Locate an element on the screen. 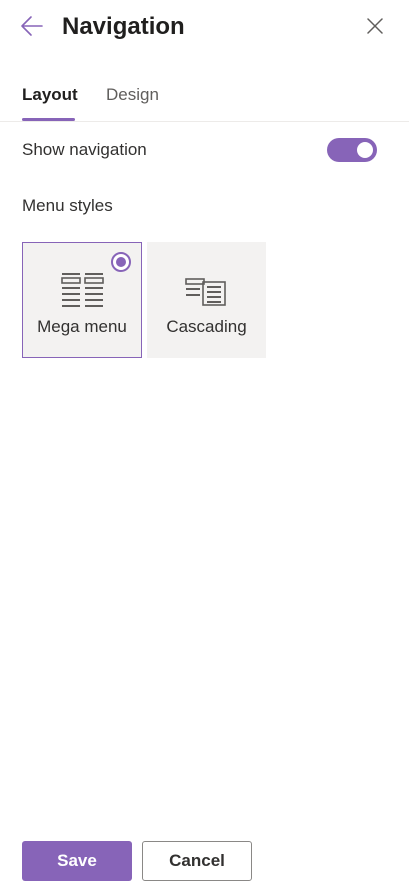 Image resolution: width=409 pixels, height=890 pixels. panel-title: Navigation is located at coordinates (123, 26).